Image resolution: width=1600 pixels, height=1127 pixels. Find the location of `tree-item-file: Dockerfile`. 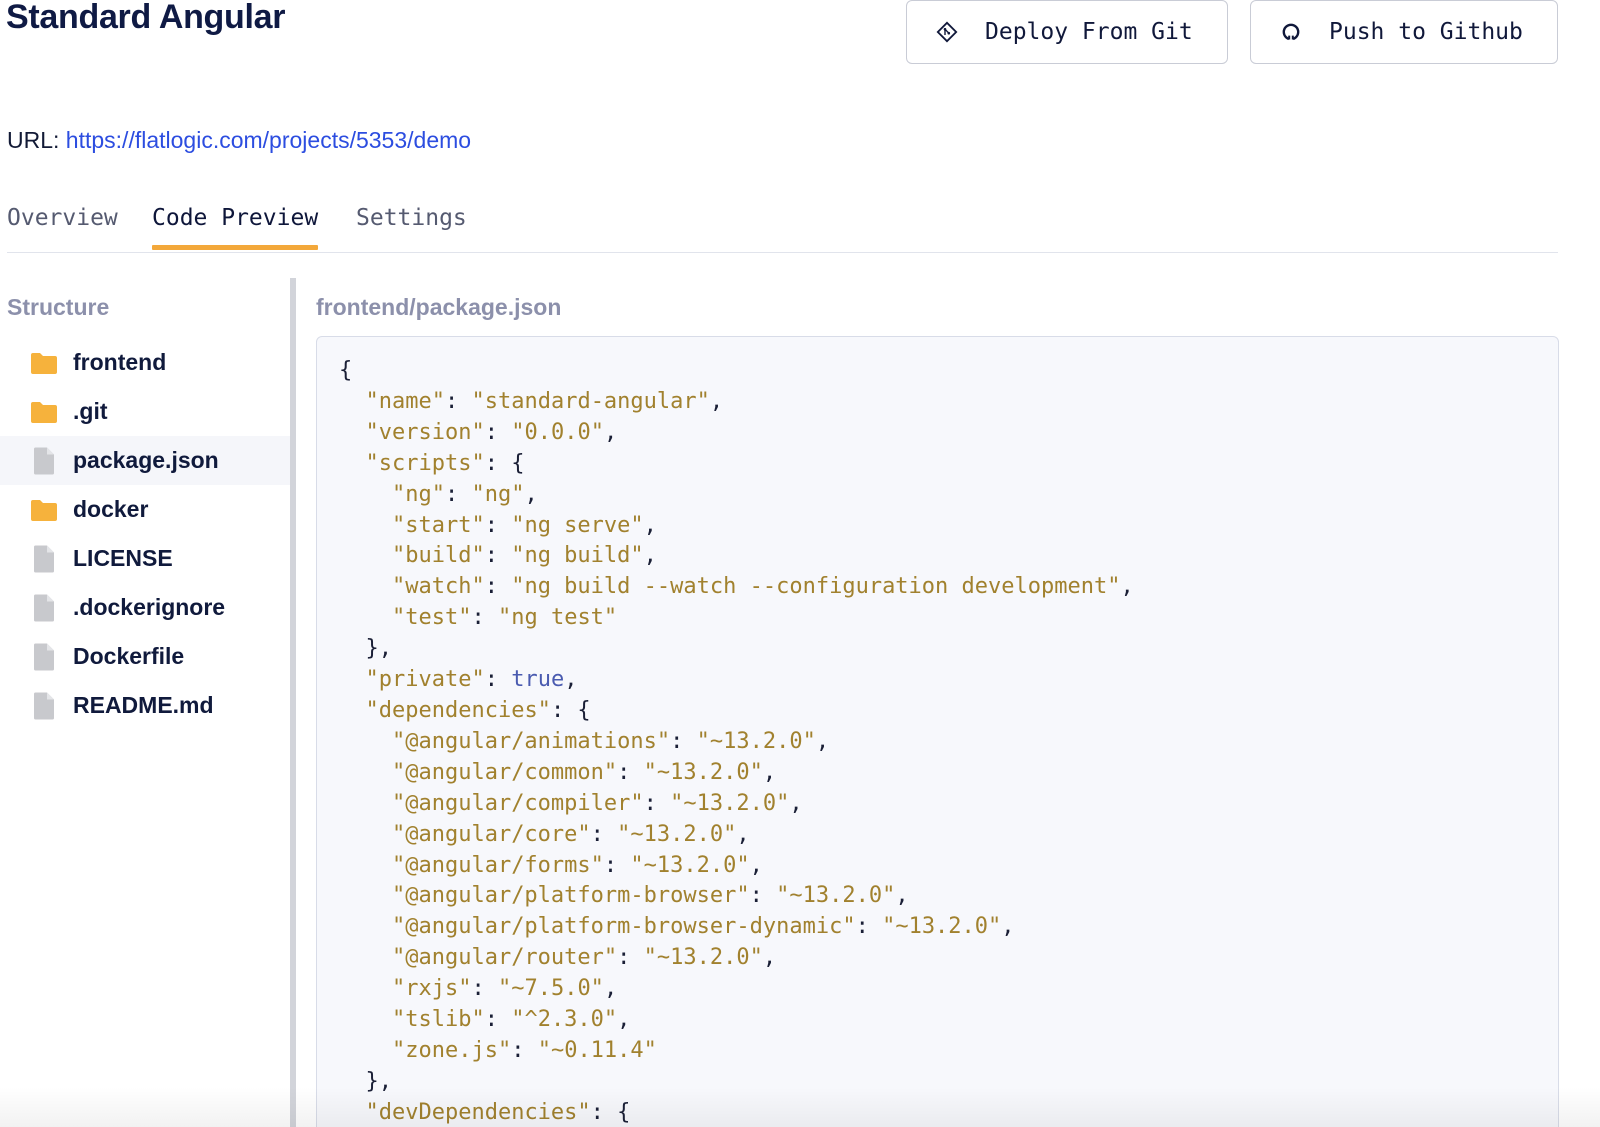

tree-item-file: Dockerfile is located at coordinates (145, 656).